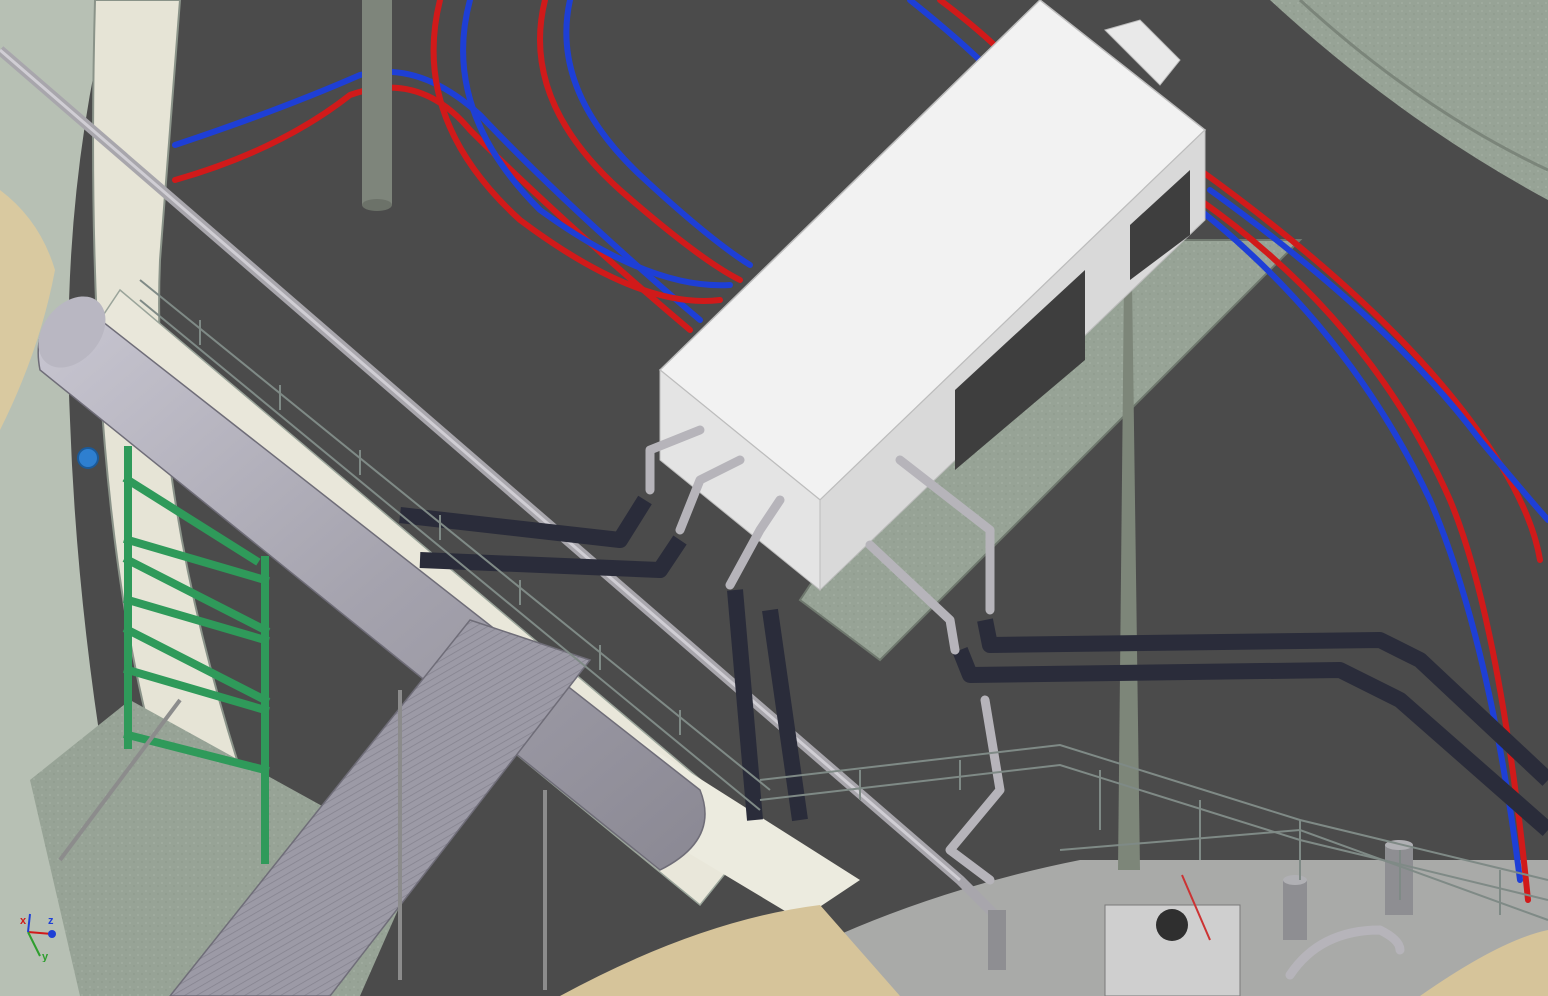  What do you see at coordinates (23, 921) in the screenshot?
I see `axis-x-label: x` at bounding box center [23, 921].